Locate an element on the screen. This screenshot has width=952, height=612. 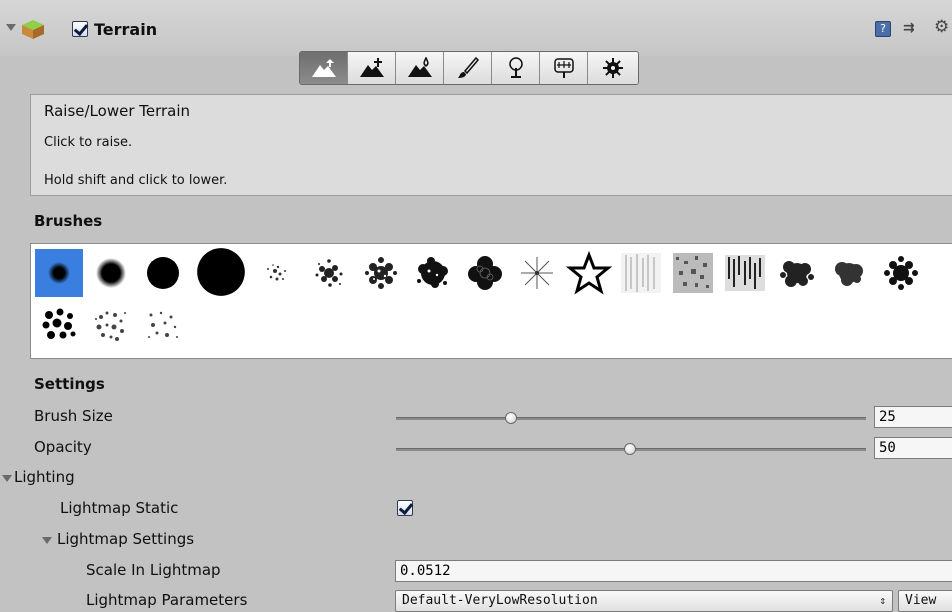
opacity-label: Opacity is located at coordinates (63, 447).